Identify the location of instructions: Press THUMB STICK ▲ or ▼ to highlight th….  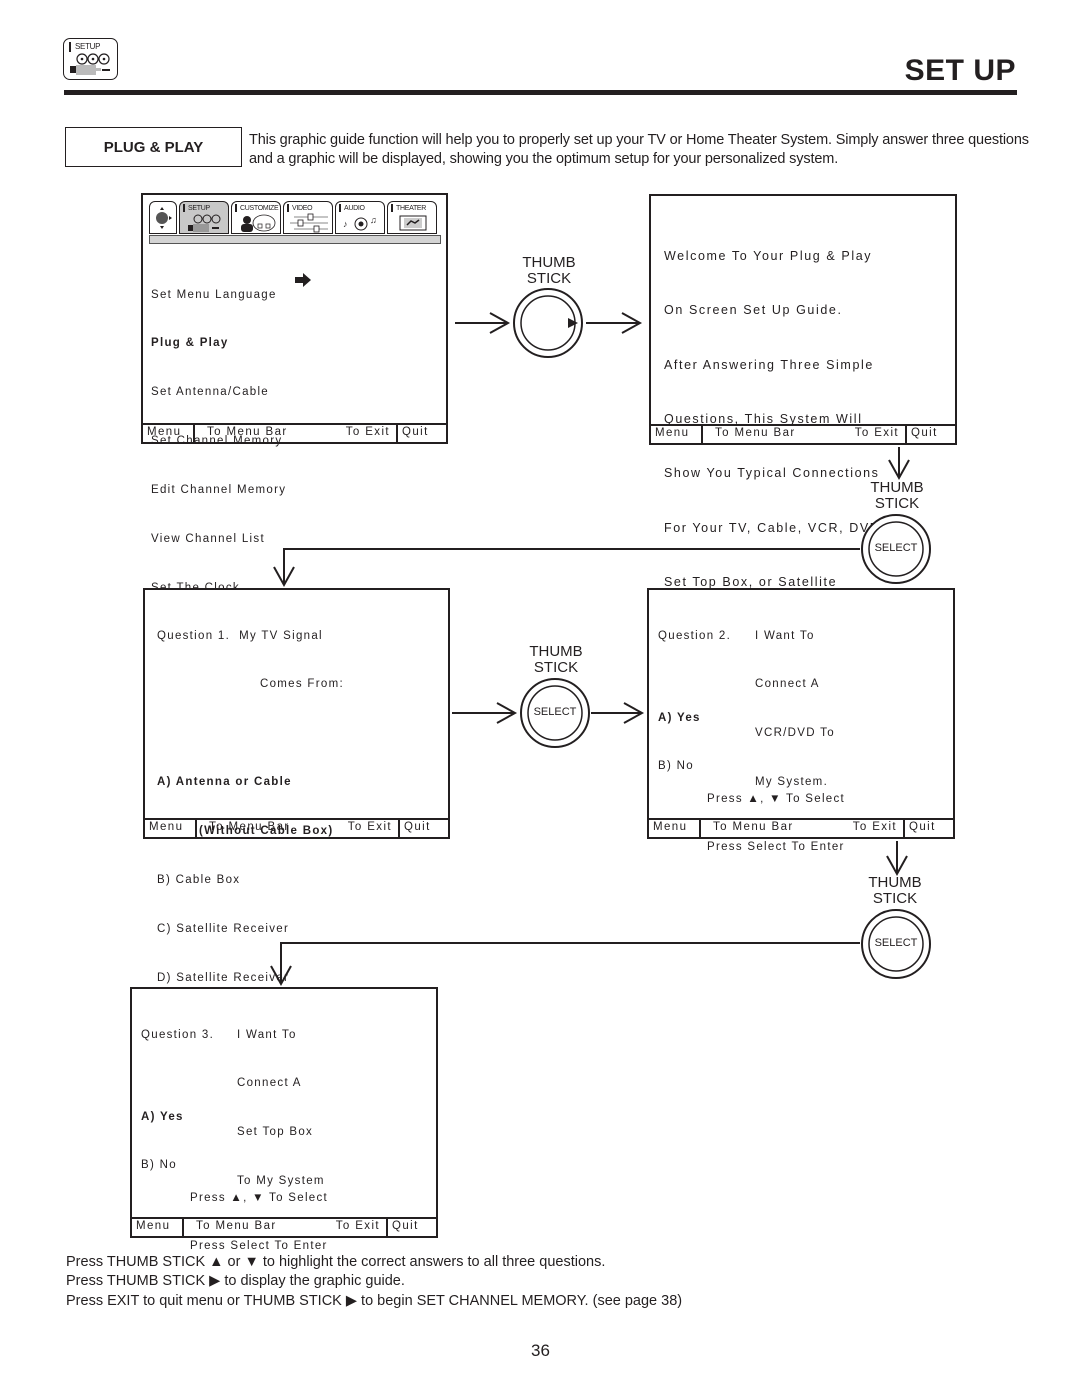
(374, 1282).